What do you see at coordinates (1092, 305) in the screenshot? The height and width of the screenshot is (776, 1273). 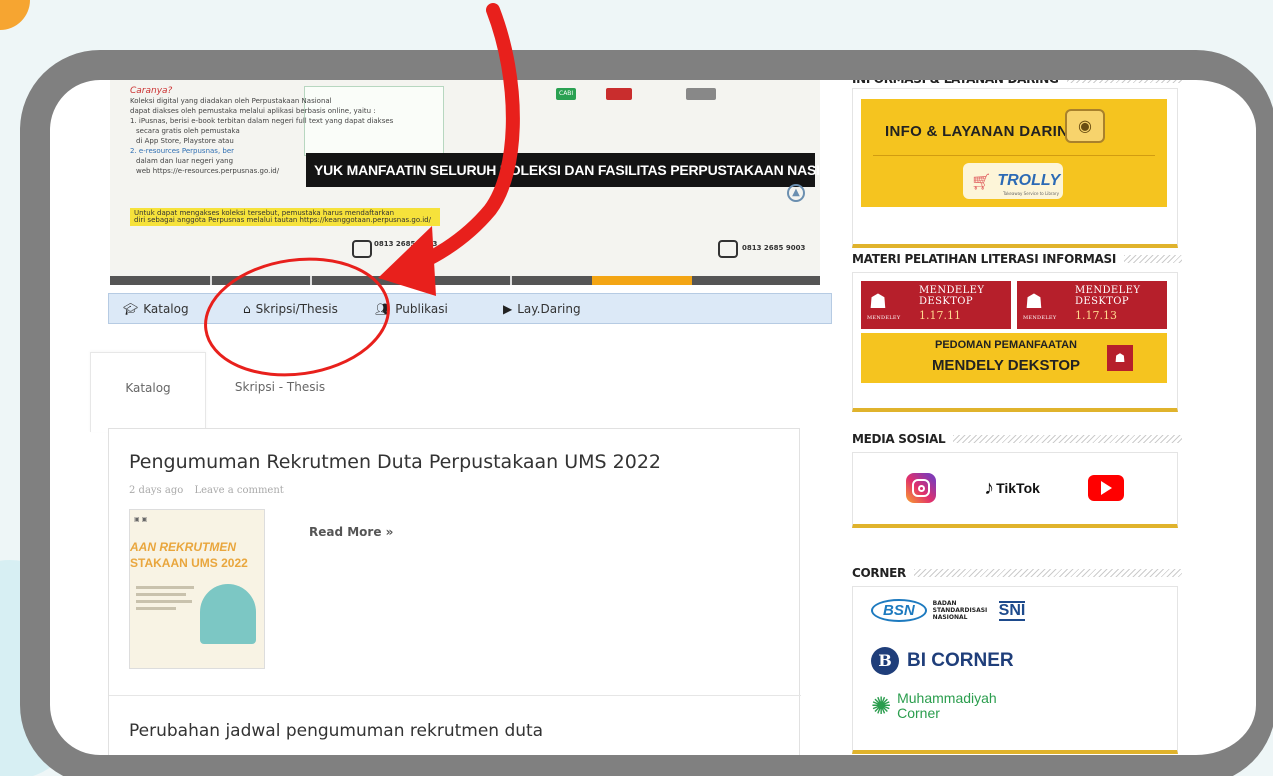 I see `mendeley-1-17-13: ☗ MENDELEY MENDELEY DESKTOP 1.17.13` at bounding box center [1092, 305].